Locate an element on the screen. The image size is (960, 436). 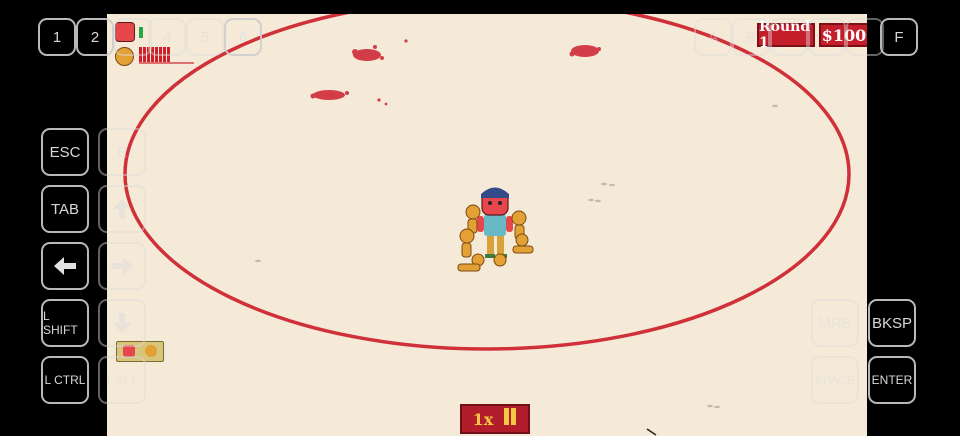
pause-icon is located at coordinates (510, 419).